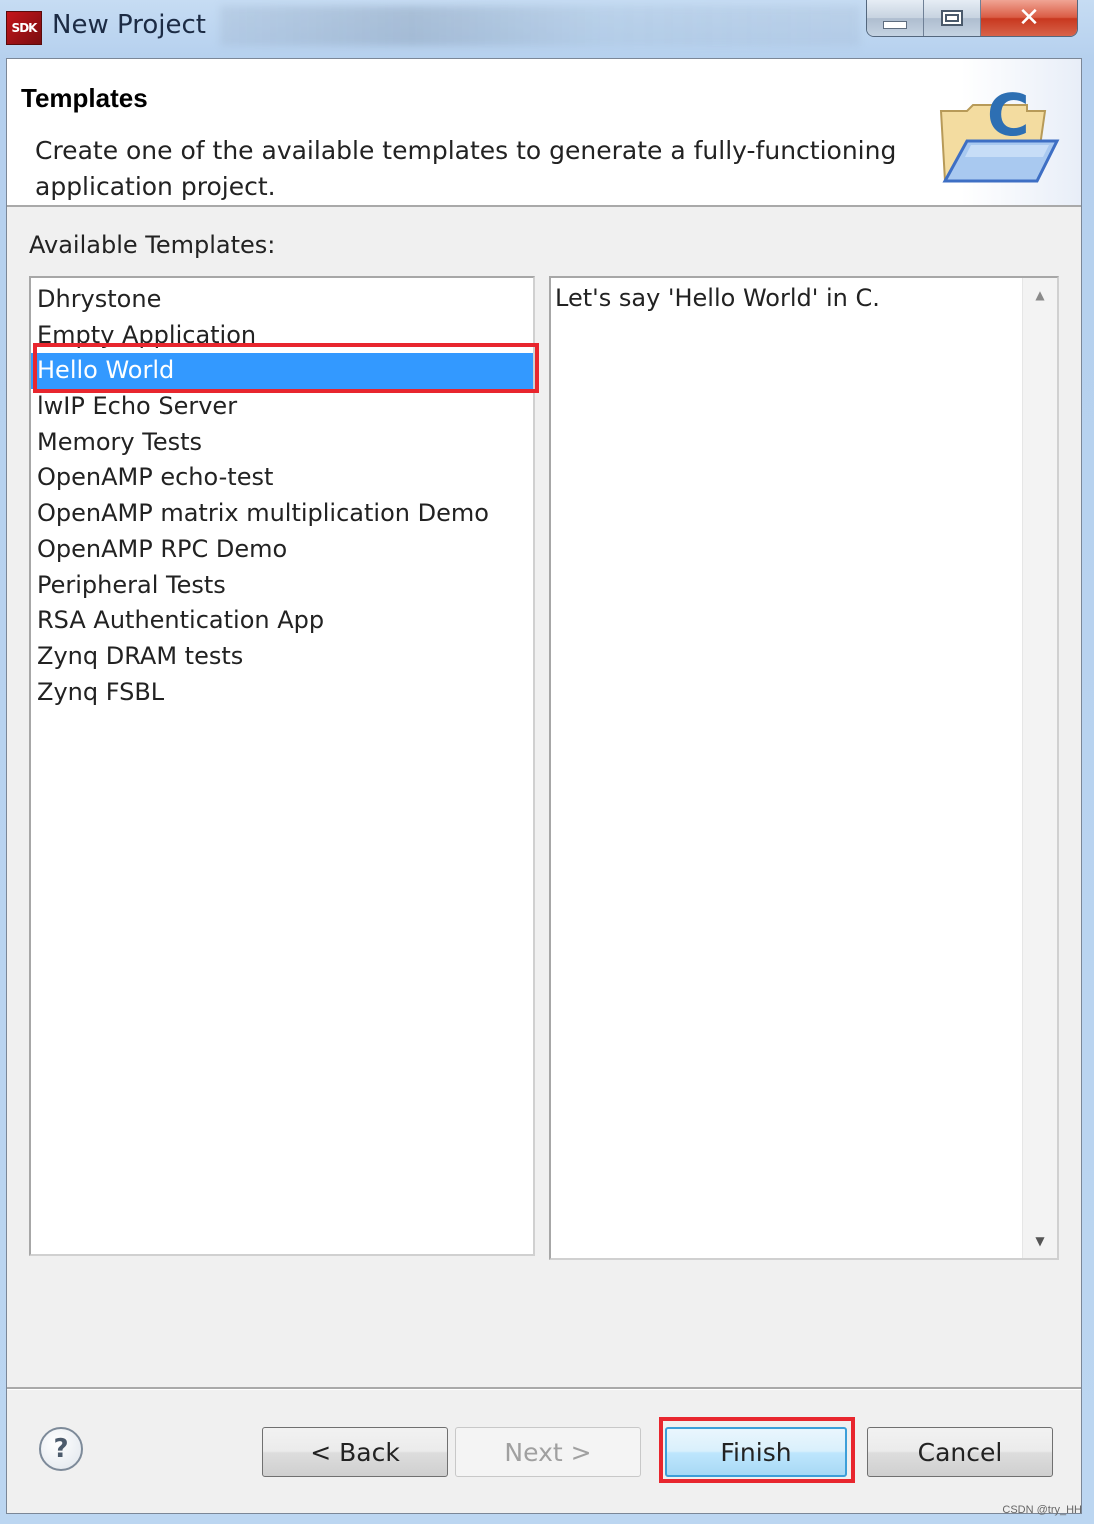  I want to click on caption-buttons: ✕, so click(972, 18).